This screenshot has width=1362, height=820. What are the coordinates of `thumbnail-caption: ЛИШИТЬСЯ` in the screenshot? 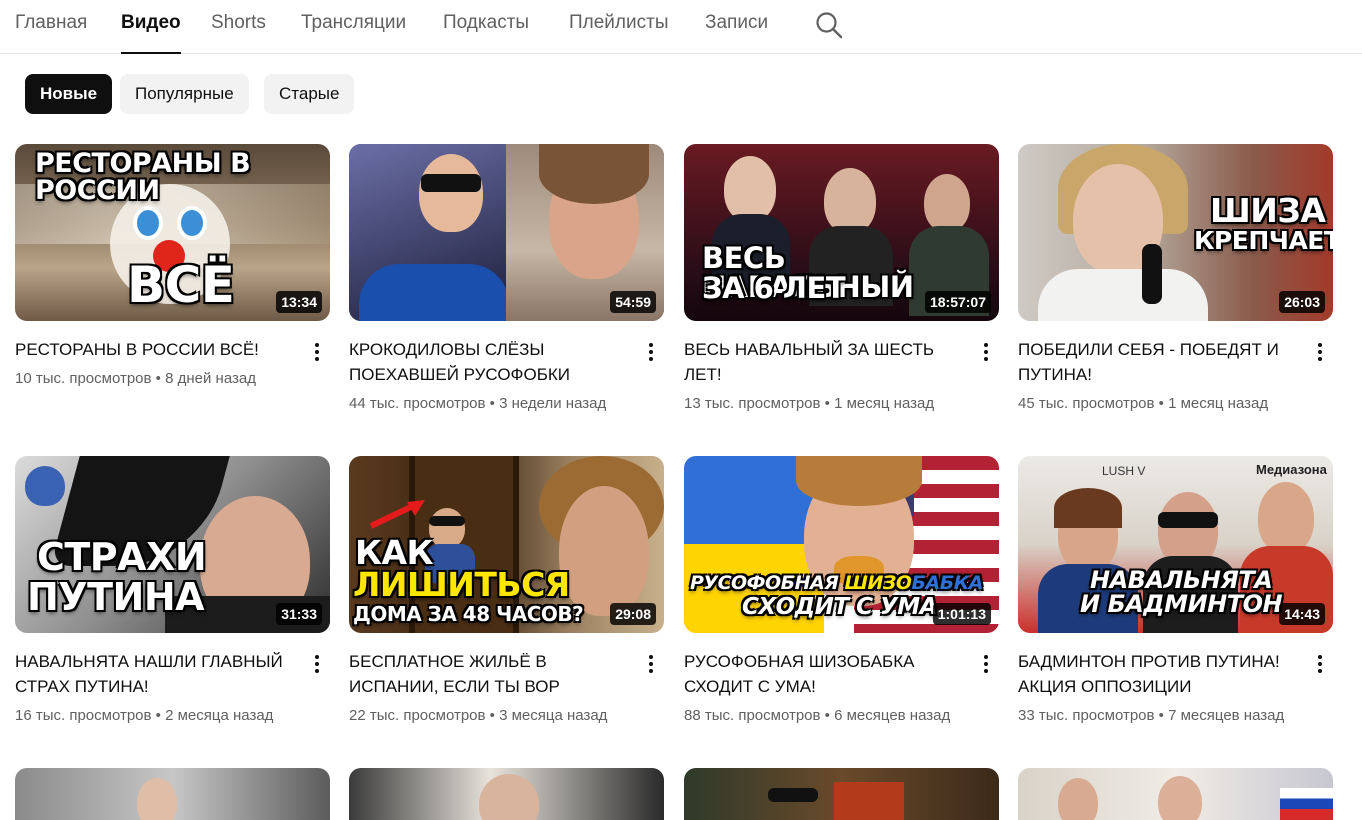 It's located at (461, 584).